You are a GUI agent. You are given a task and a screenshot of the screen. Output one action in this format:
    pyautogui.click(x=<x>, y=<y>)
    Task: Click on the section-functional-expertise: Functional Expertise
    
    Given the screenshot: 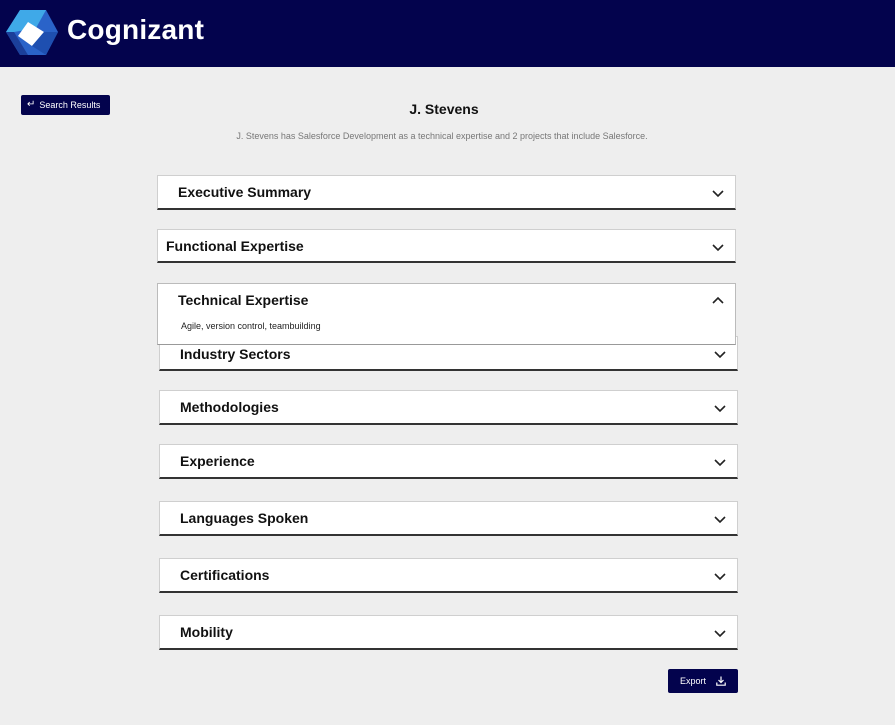 What is the action you would take?
    pyautogui.click(x=446, y=246)
    